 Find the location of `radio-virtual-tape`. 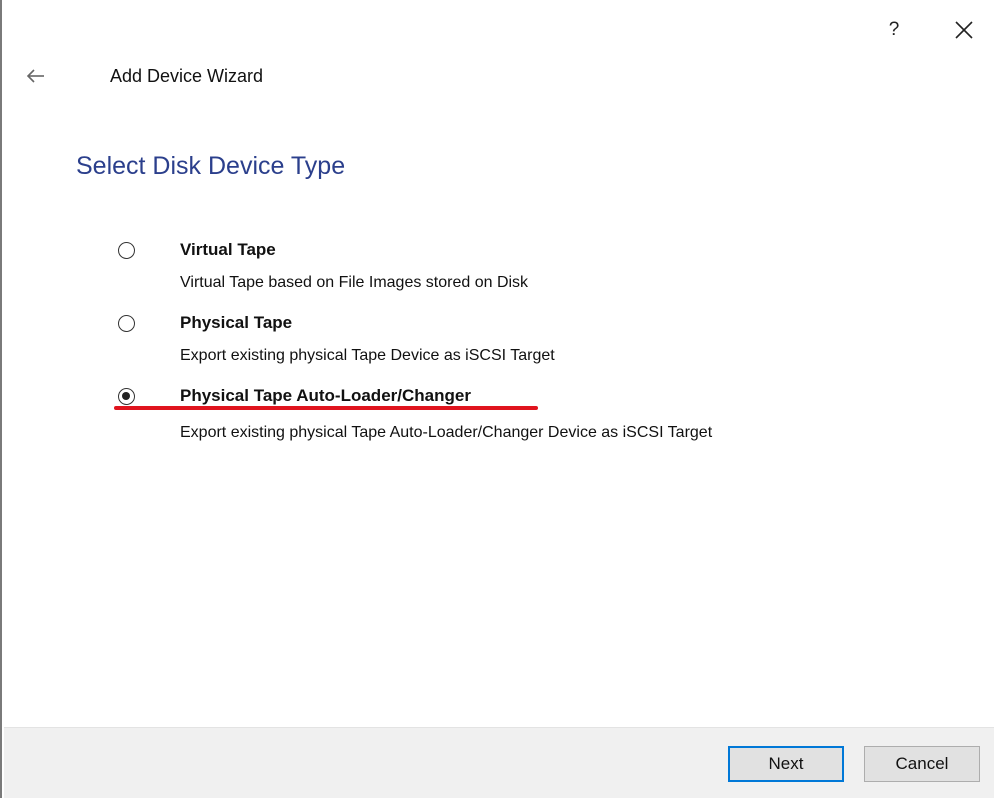

radio-virtual-tape is located at coordinates (126, 250).